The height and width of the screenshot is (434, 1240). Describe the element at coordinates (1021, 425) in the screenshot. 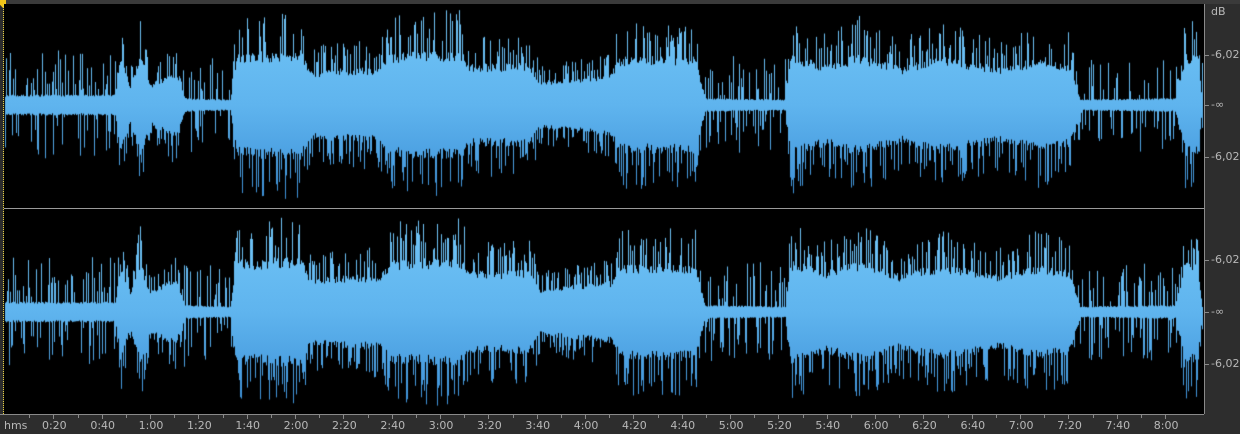

I see `ruler-label: 7:00` at that location.